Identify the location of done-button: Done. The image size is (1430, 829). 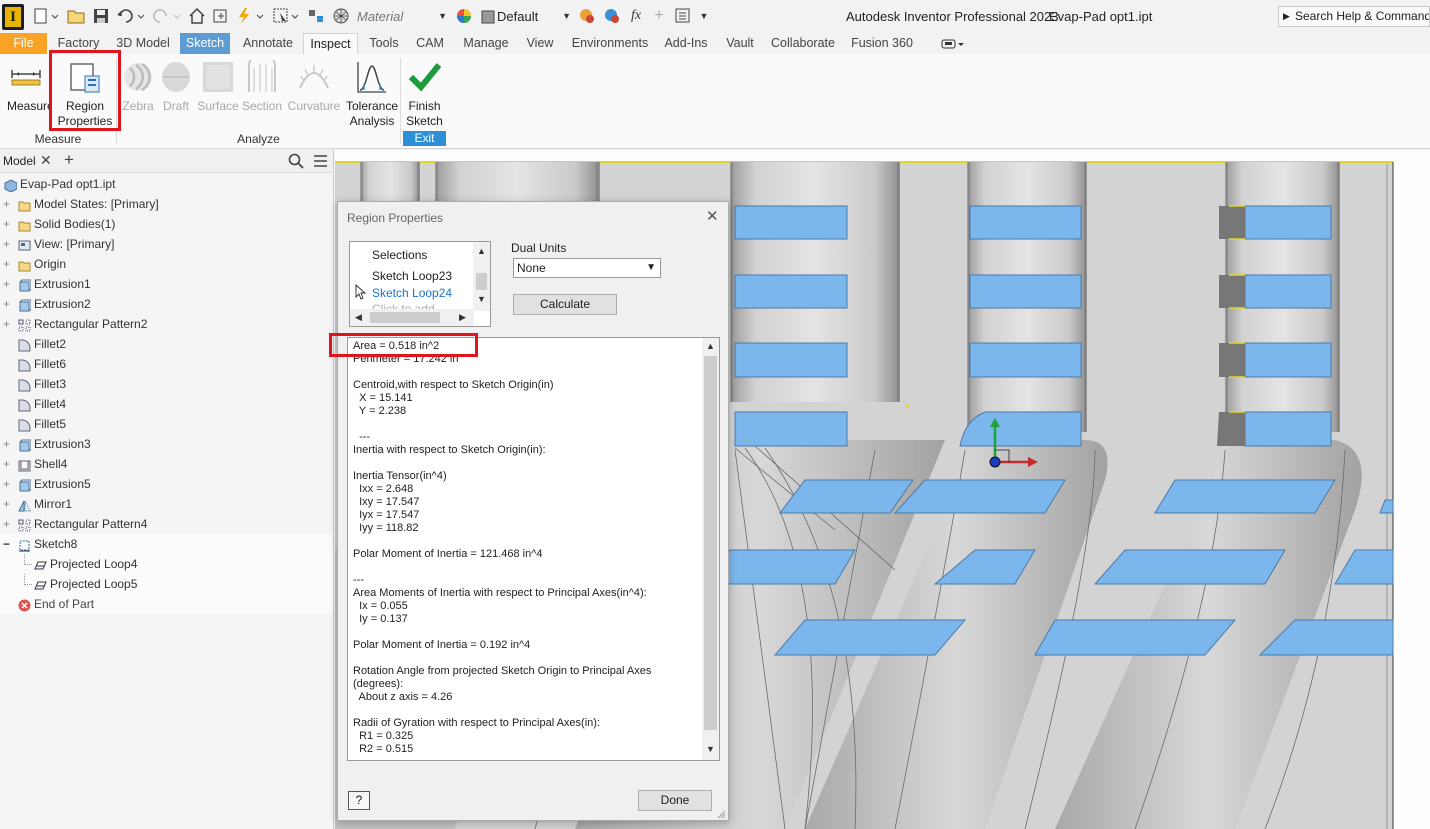
(675, 800).